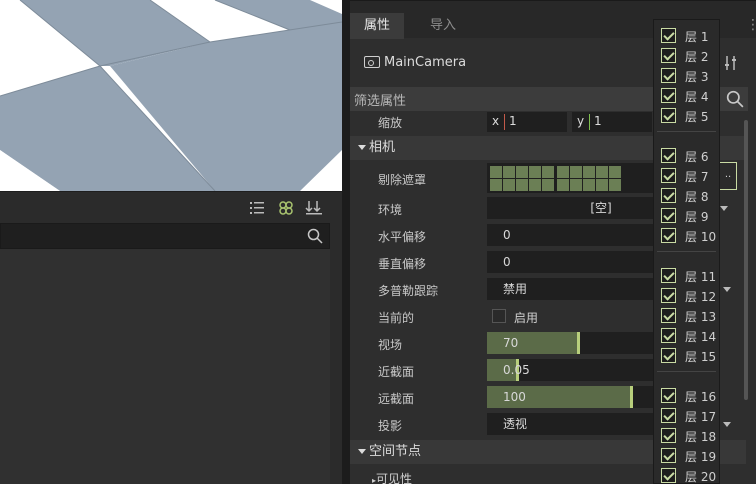  I want to click on visibility-subsection: ▸可见性, so click(392, 477).